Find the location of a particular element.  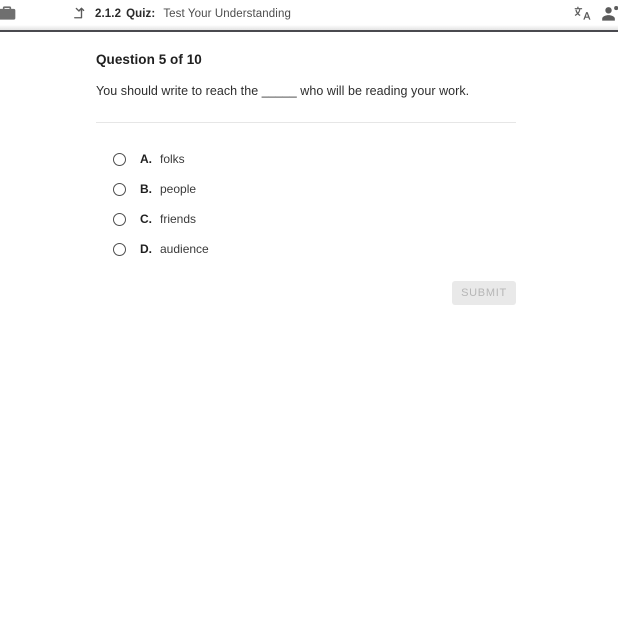

section-divider is located at coordinates (306, 122).